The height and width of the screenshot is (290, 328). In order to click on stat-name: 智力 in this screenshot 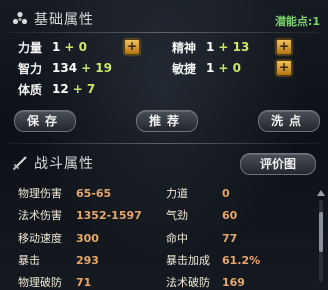, I will do `click(30, 68)`.